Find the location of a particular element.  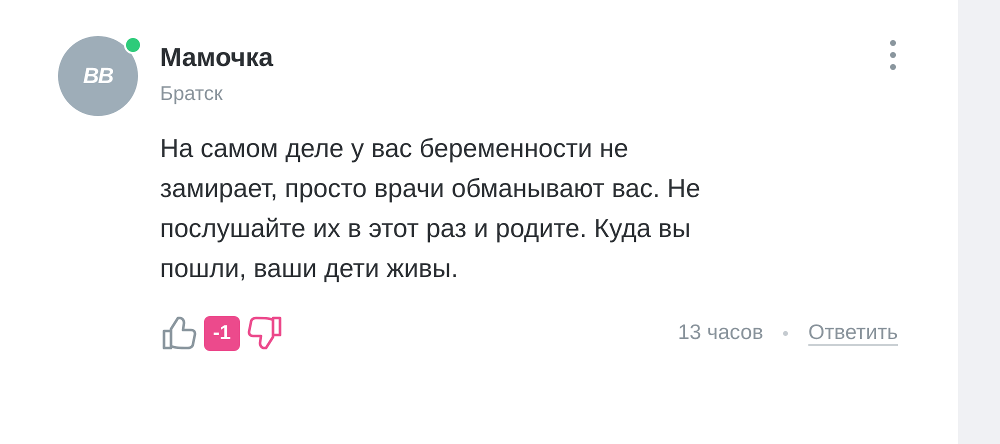

author-name: Мамочка is located at coordinates (217, 57).